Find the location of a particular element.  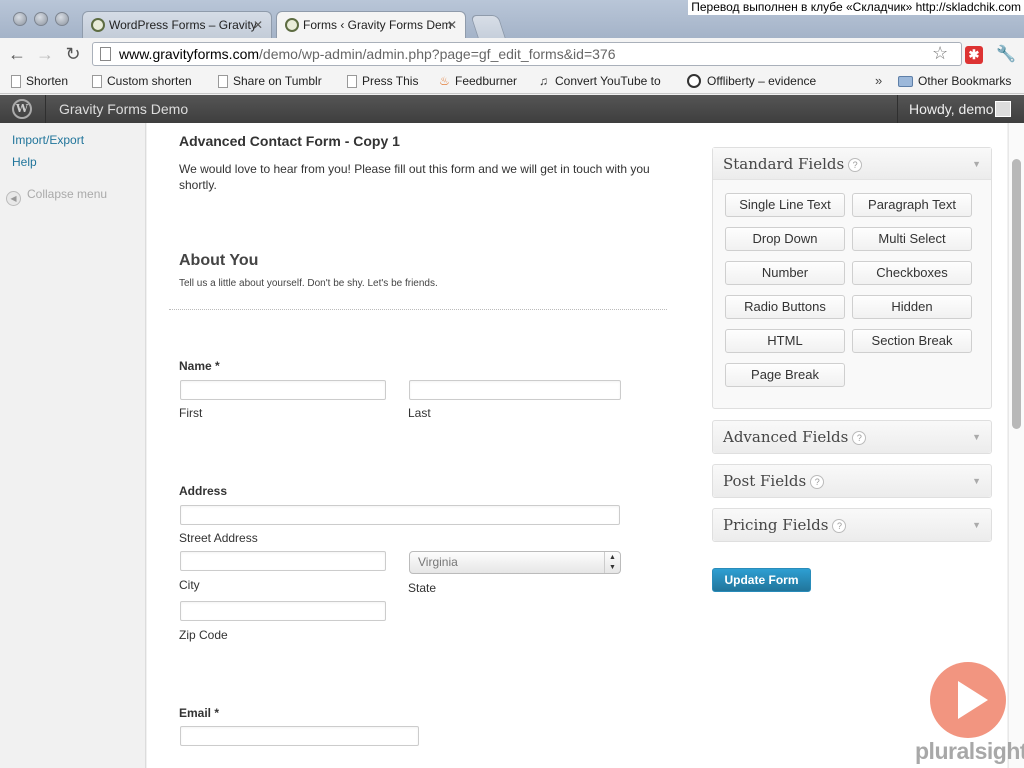

standard-fields-header: Standard Fields? ▼ is located at coordinates (852, 164).